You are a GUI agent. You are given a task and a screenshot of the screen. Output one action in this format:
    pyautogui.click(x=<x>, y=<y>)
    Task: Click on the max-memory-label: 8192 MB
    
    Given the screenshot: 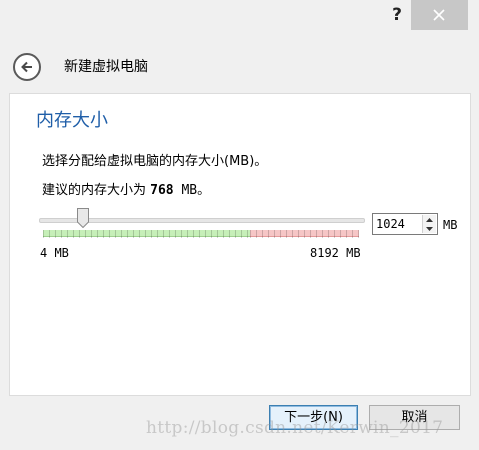 What is the action you would take?
    pyautogui.click(x=335, y=253)
    